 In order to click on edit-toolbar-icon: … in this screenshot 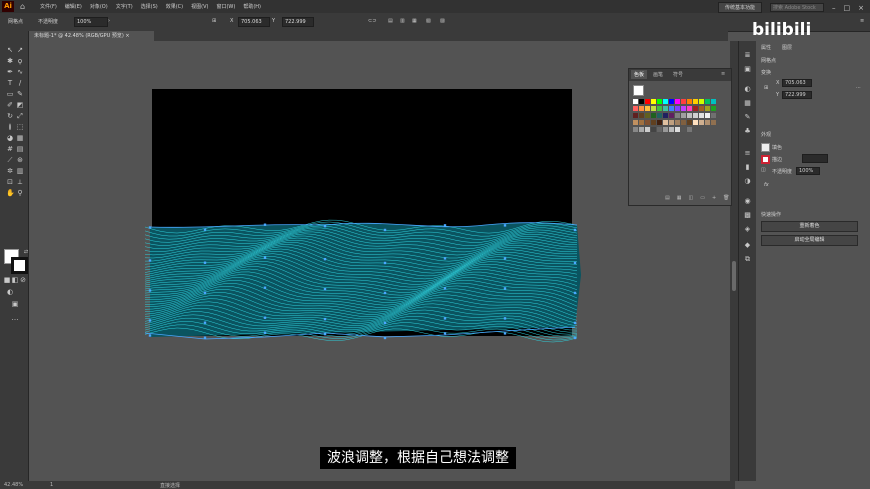, I will do `click(15, 318)`.